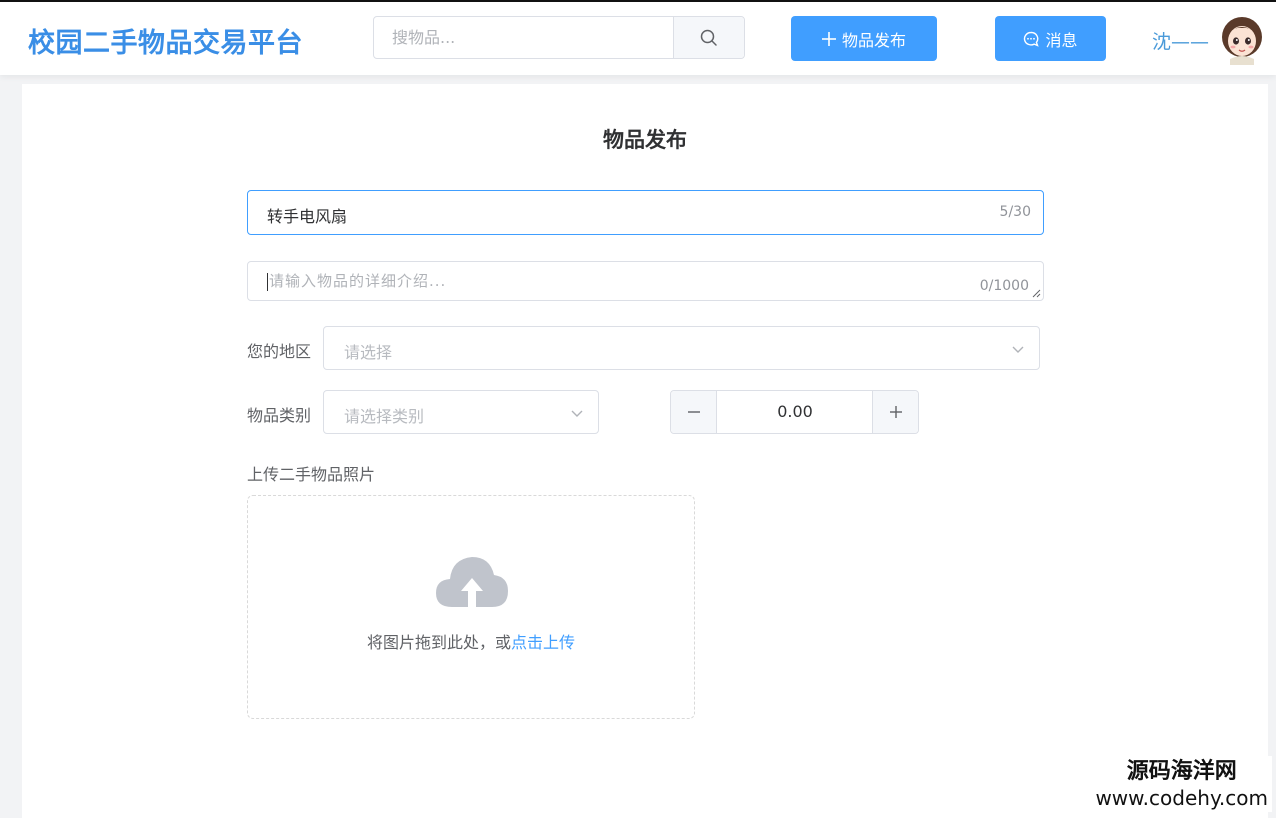  Describe the element at coordinates (307, 216) in the screenshot. I see `item-title-value: 转手电风扇` at that location.